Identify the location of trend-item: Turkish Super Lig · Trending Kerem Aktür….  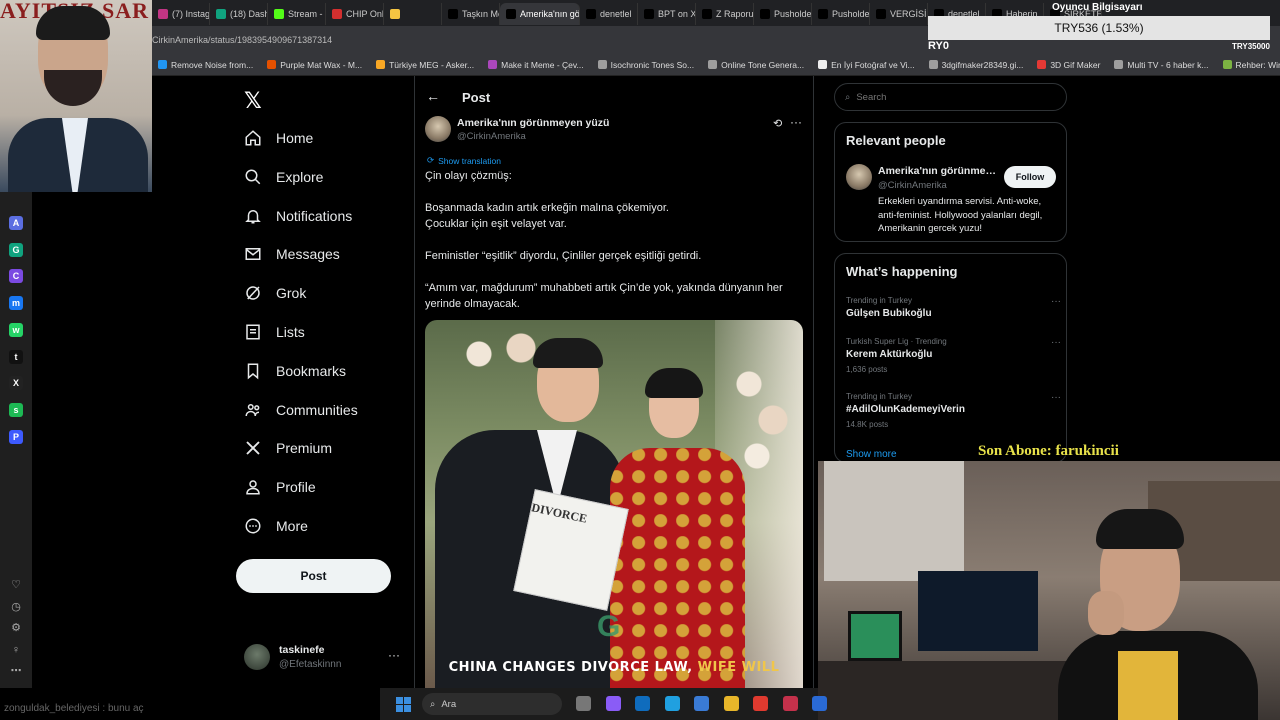
(953, 355).